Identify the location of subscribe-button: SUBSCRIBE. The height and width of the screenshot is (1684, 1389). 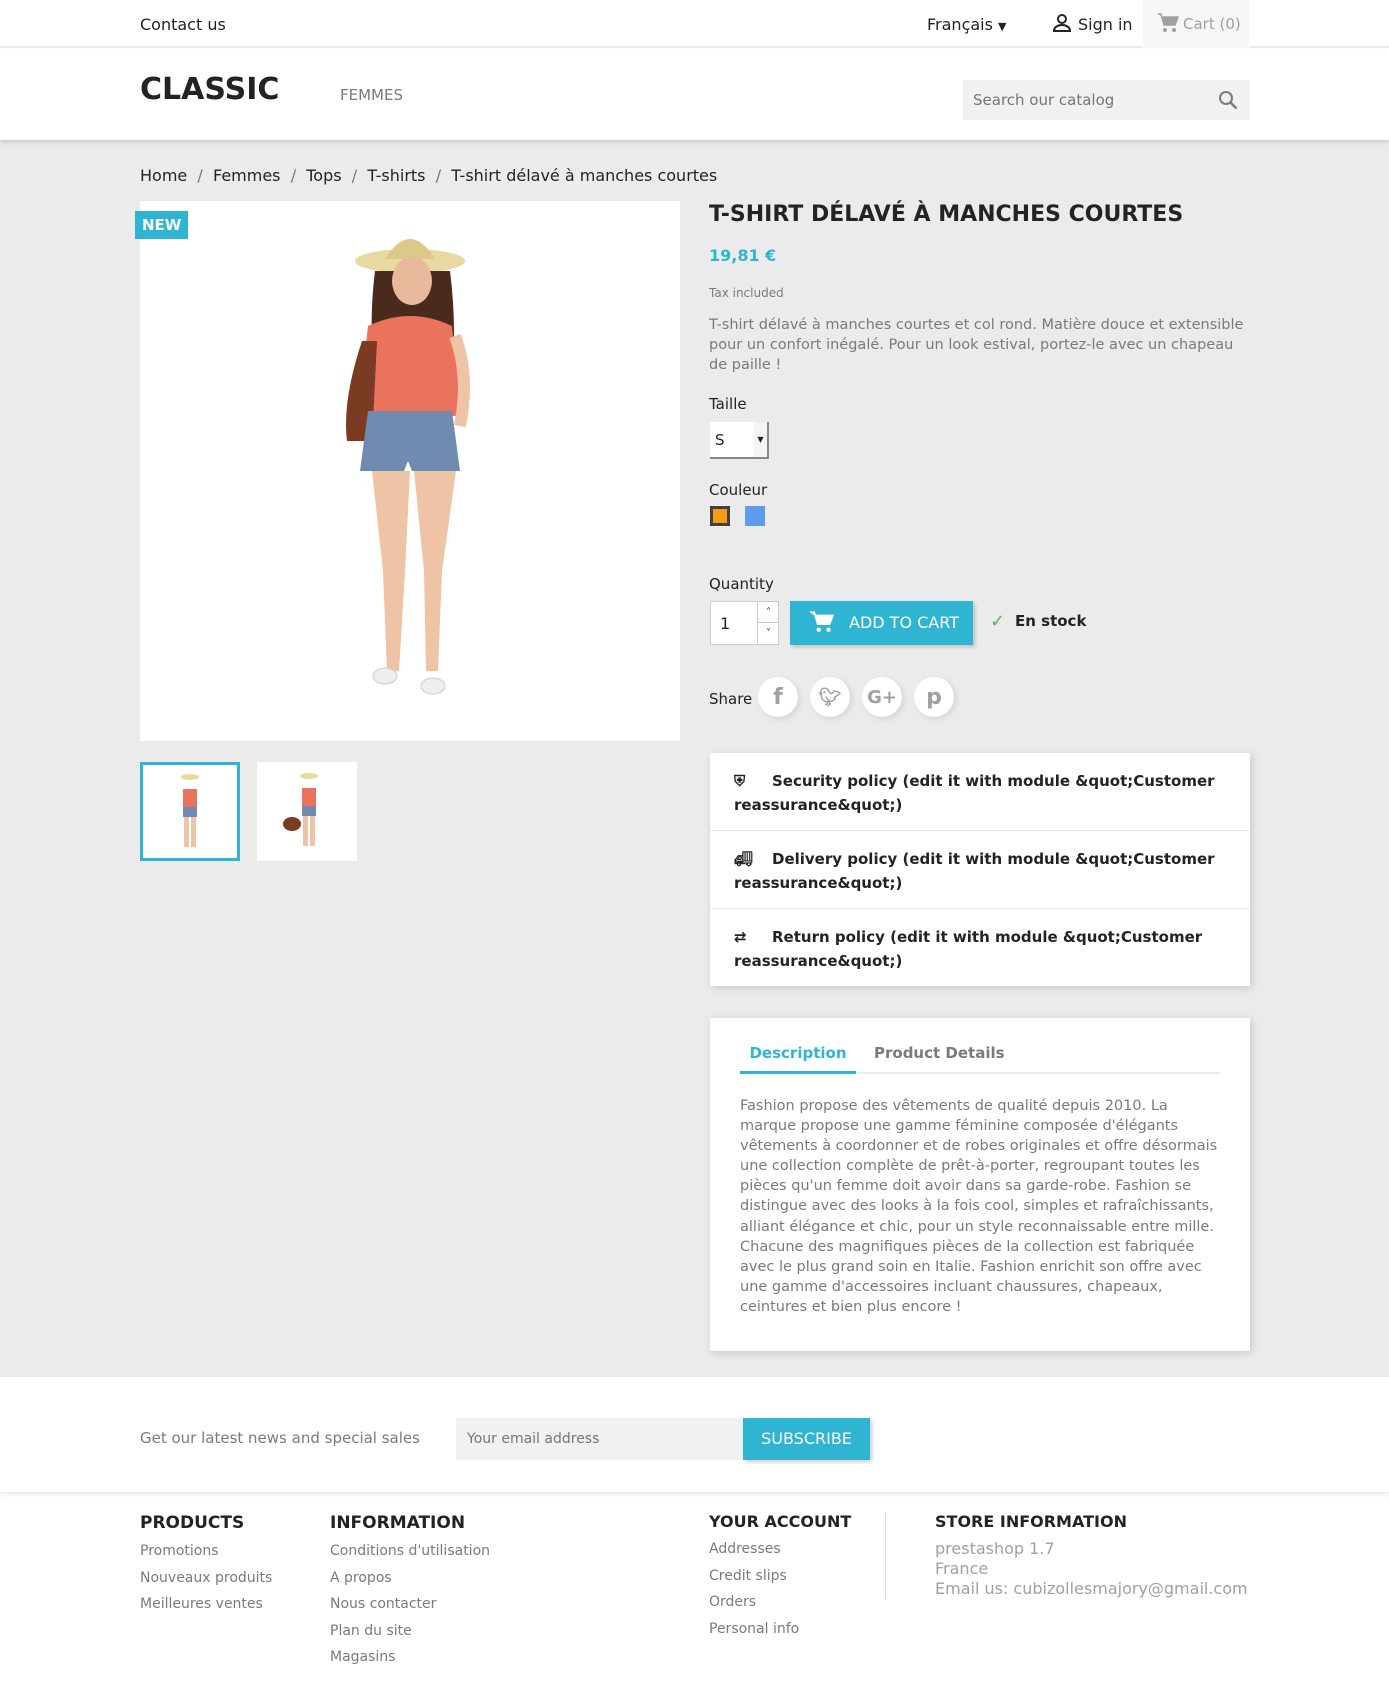
(806, 1439).